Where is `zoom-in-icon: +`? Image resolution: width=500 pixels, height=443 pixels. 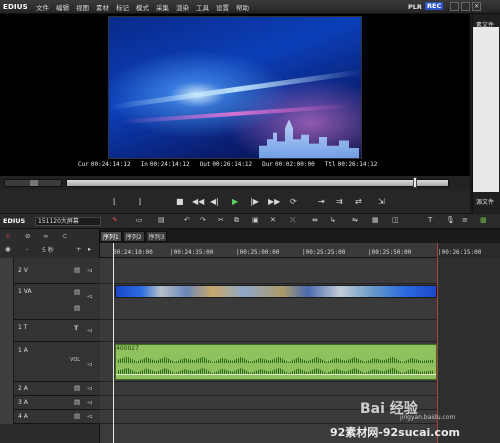
zoom-in-icon: + is located at coordinates (78, 249).